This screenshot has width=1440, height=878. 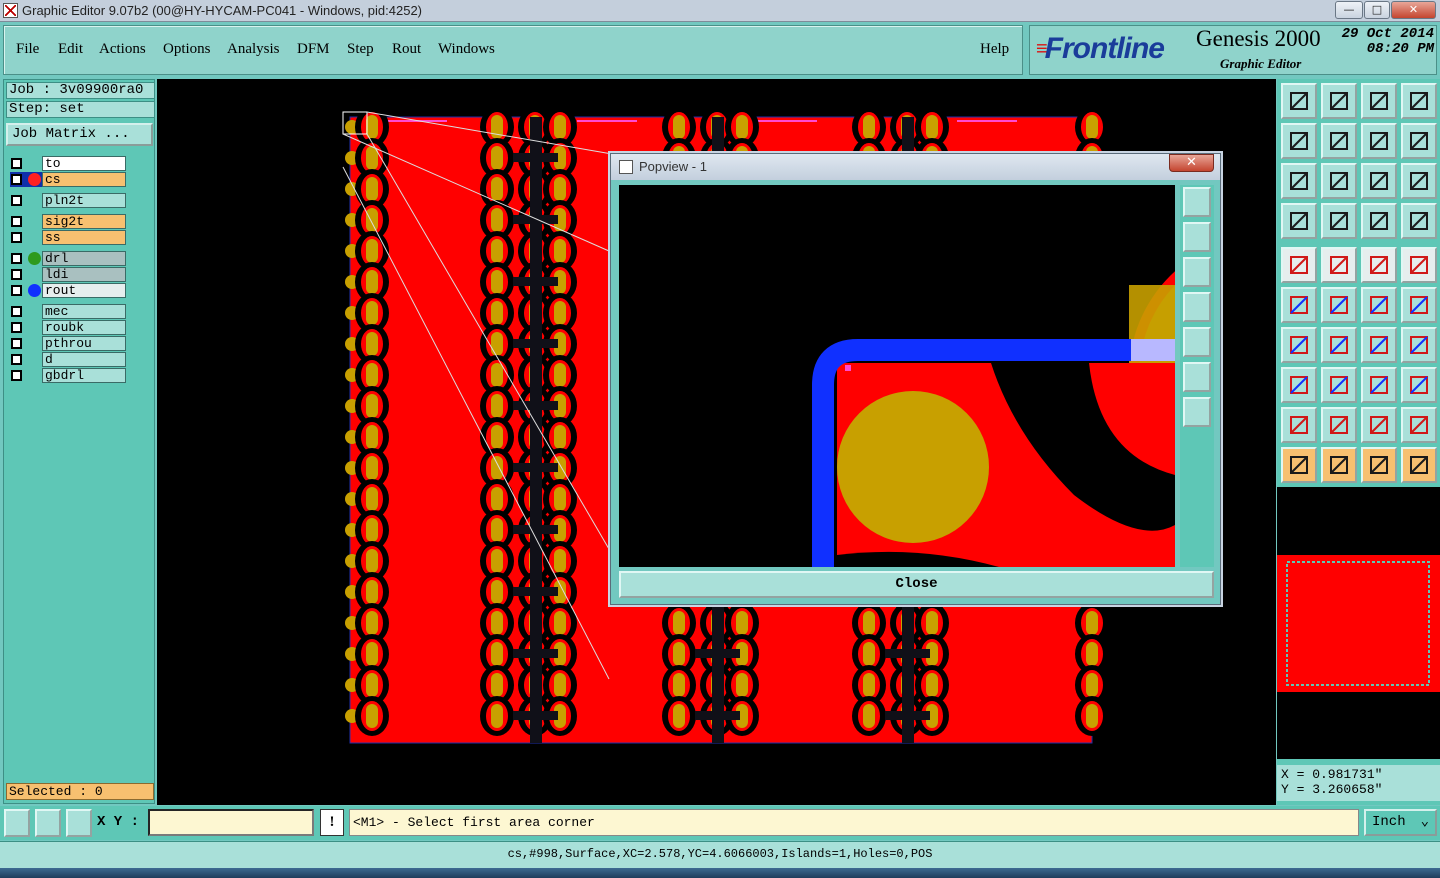 I want to click on menu-step: Step, so click(x=360, y=49).